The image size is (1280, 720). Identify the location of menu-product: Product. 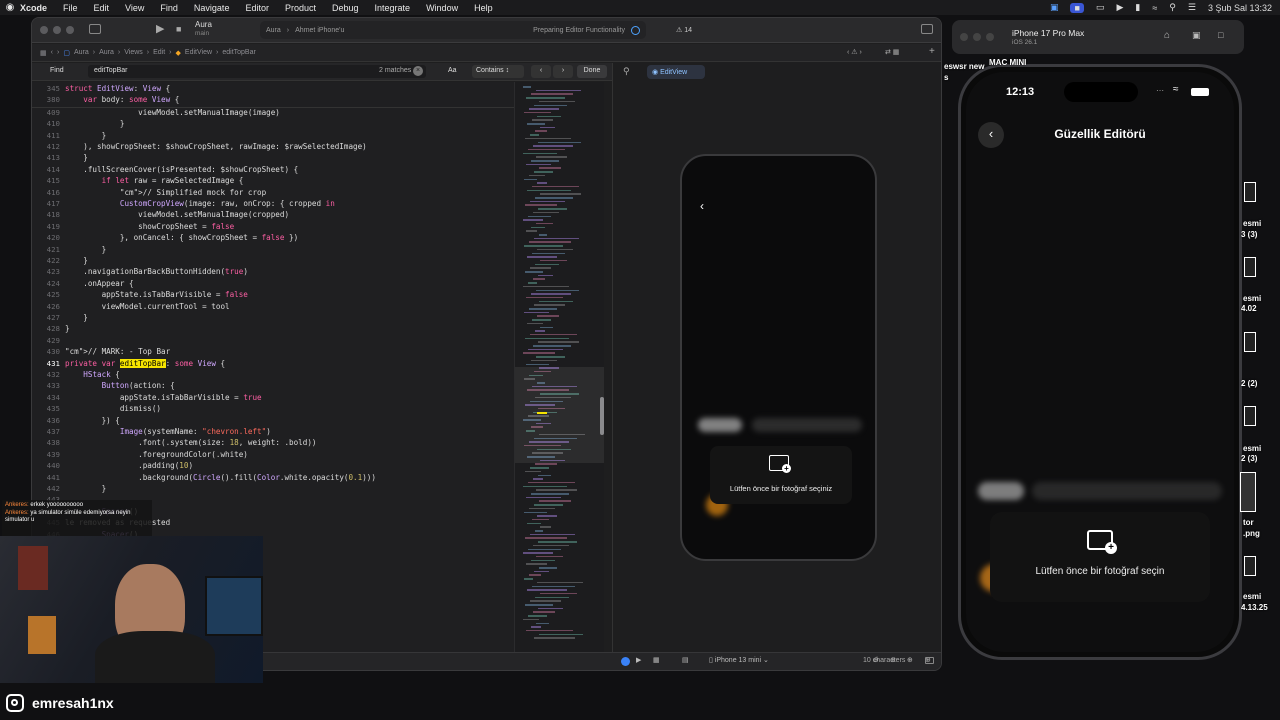
(300, 8).